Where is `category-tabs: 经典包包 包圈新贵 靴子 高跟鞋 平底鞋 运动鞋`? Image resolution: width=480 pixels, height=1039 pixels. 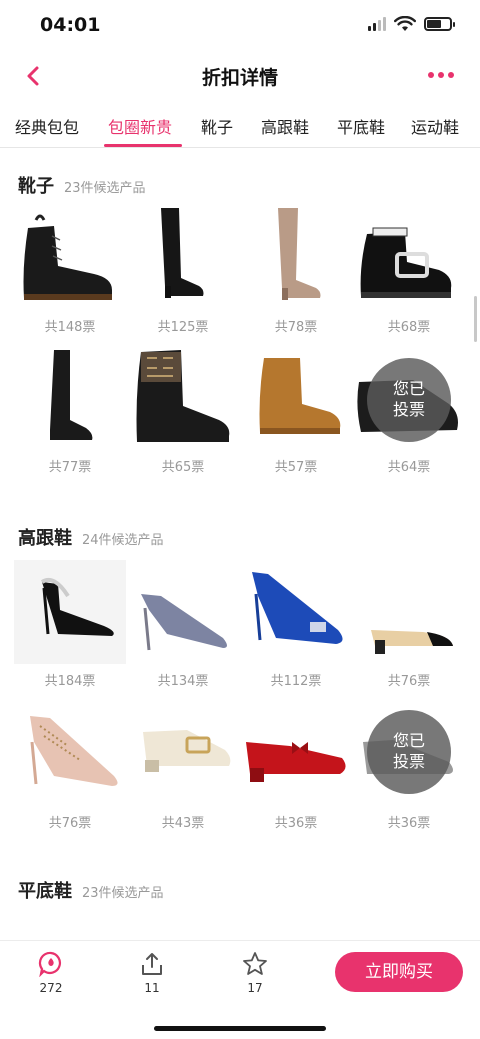
category-tabs: 经典包包 包圈新贵 靴子 高跟鞋 平底鞋 运动鞋 is located at coordinates (240, 125).